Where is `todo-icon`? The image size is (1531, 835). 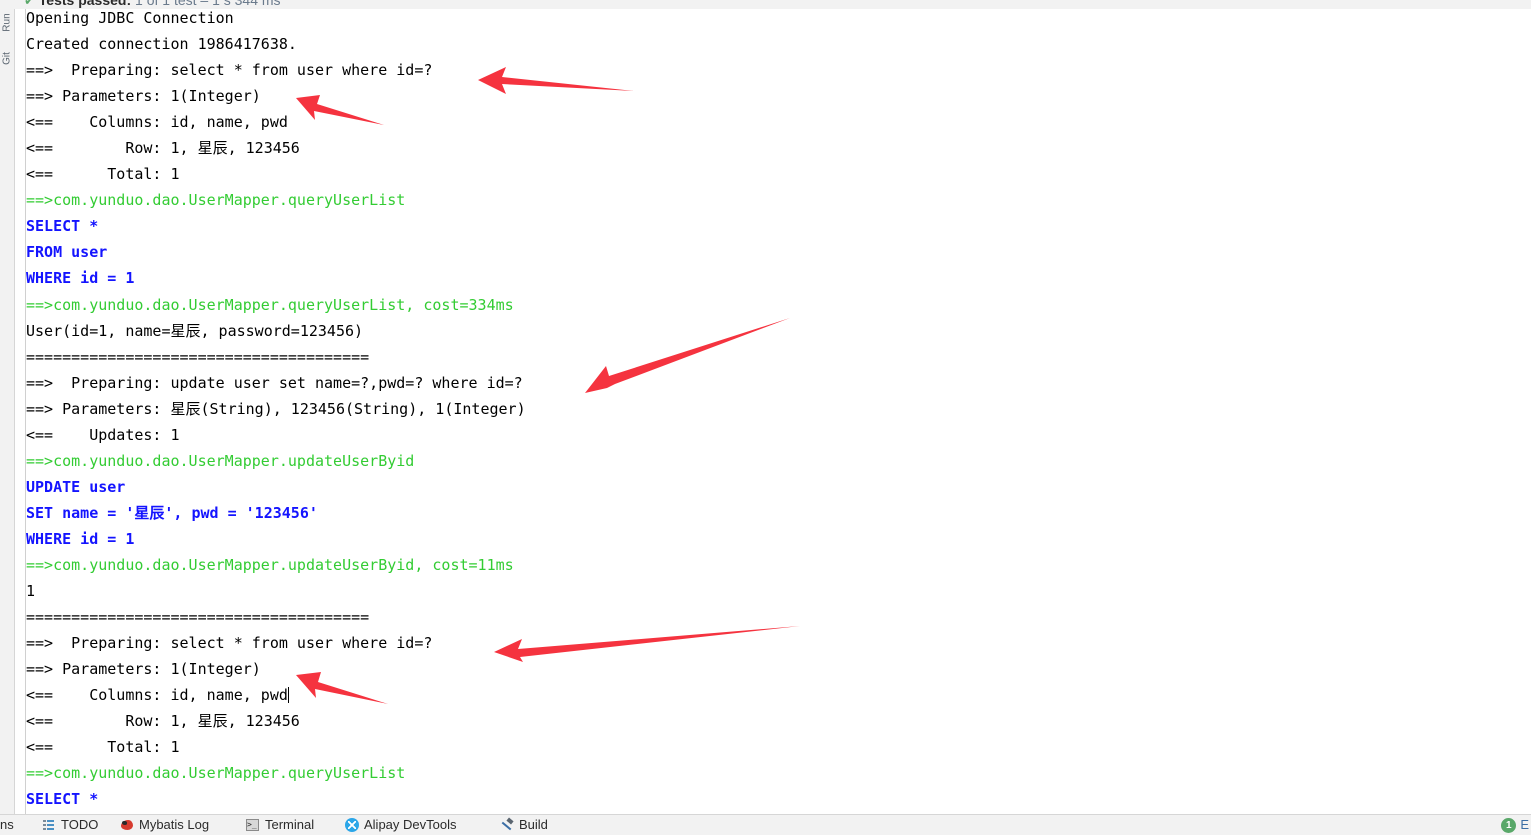
todo-icon is located at coordinates (49, 825).